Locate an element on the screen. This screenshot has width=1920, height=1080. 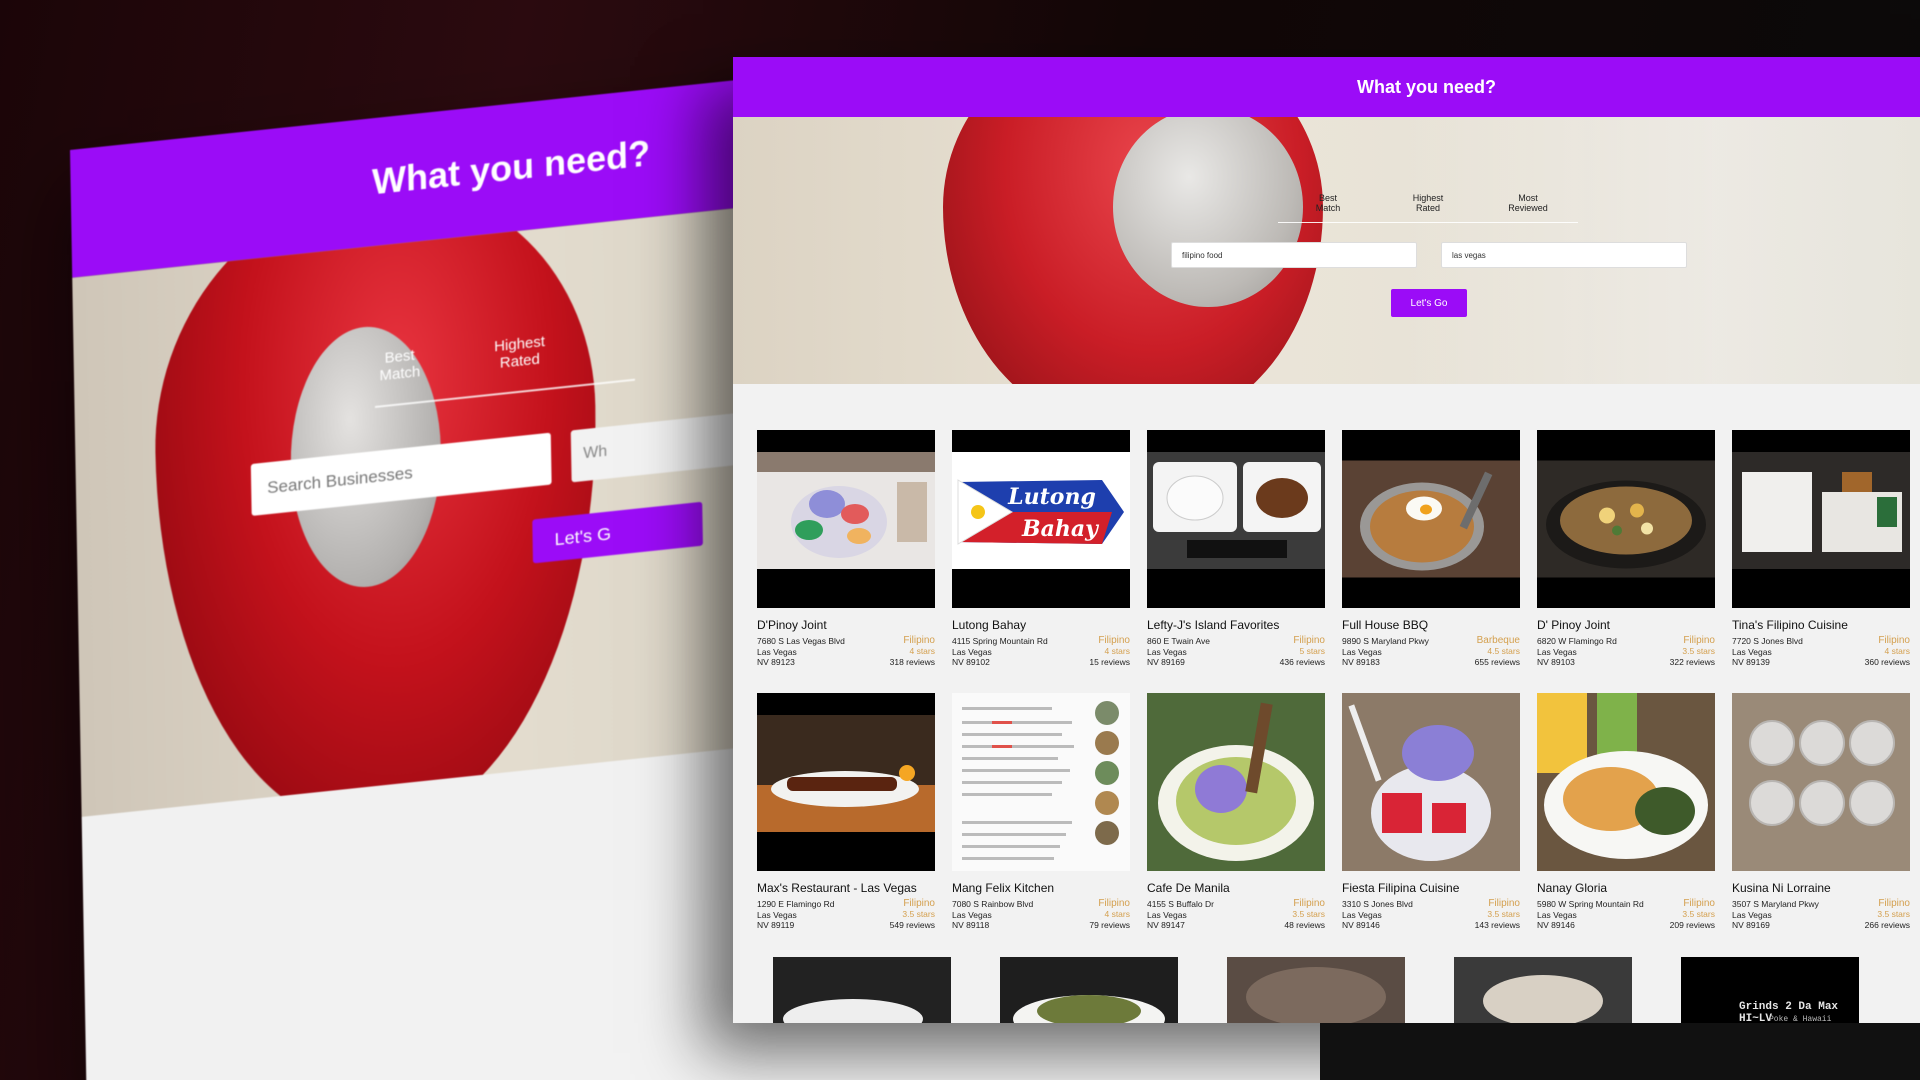
business-name: Fiesta Filipina Cuisine is located at coordinates (1431, 888).